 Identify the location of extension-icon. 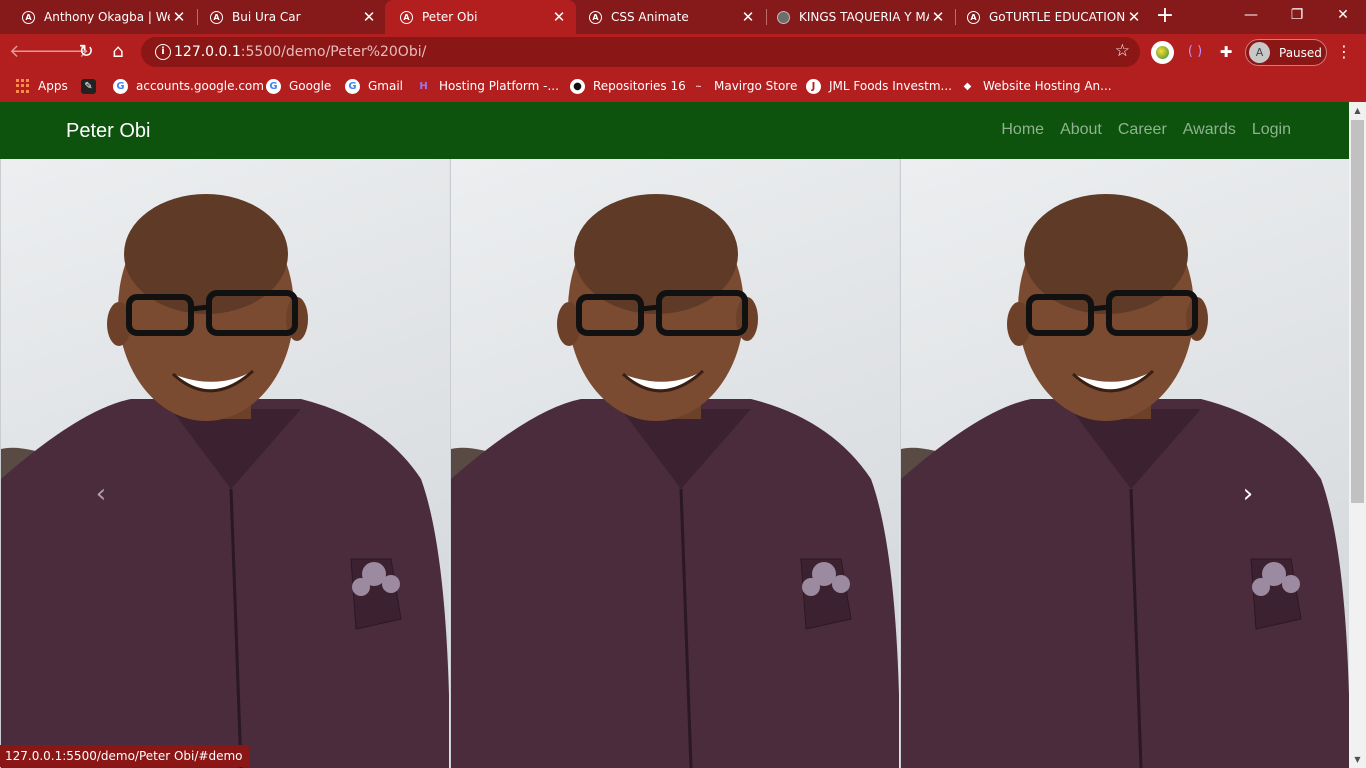
(1162, 52).